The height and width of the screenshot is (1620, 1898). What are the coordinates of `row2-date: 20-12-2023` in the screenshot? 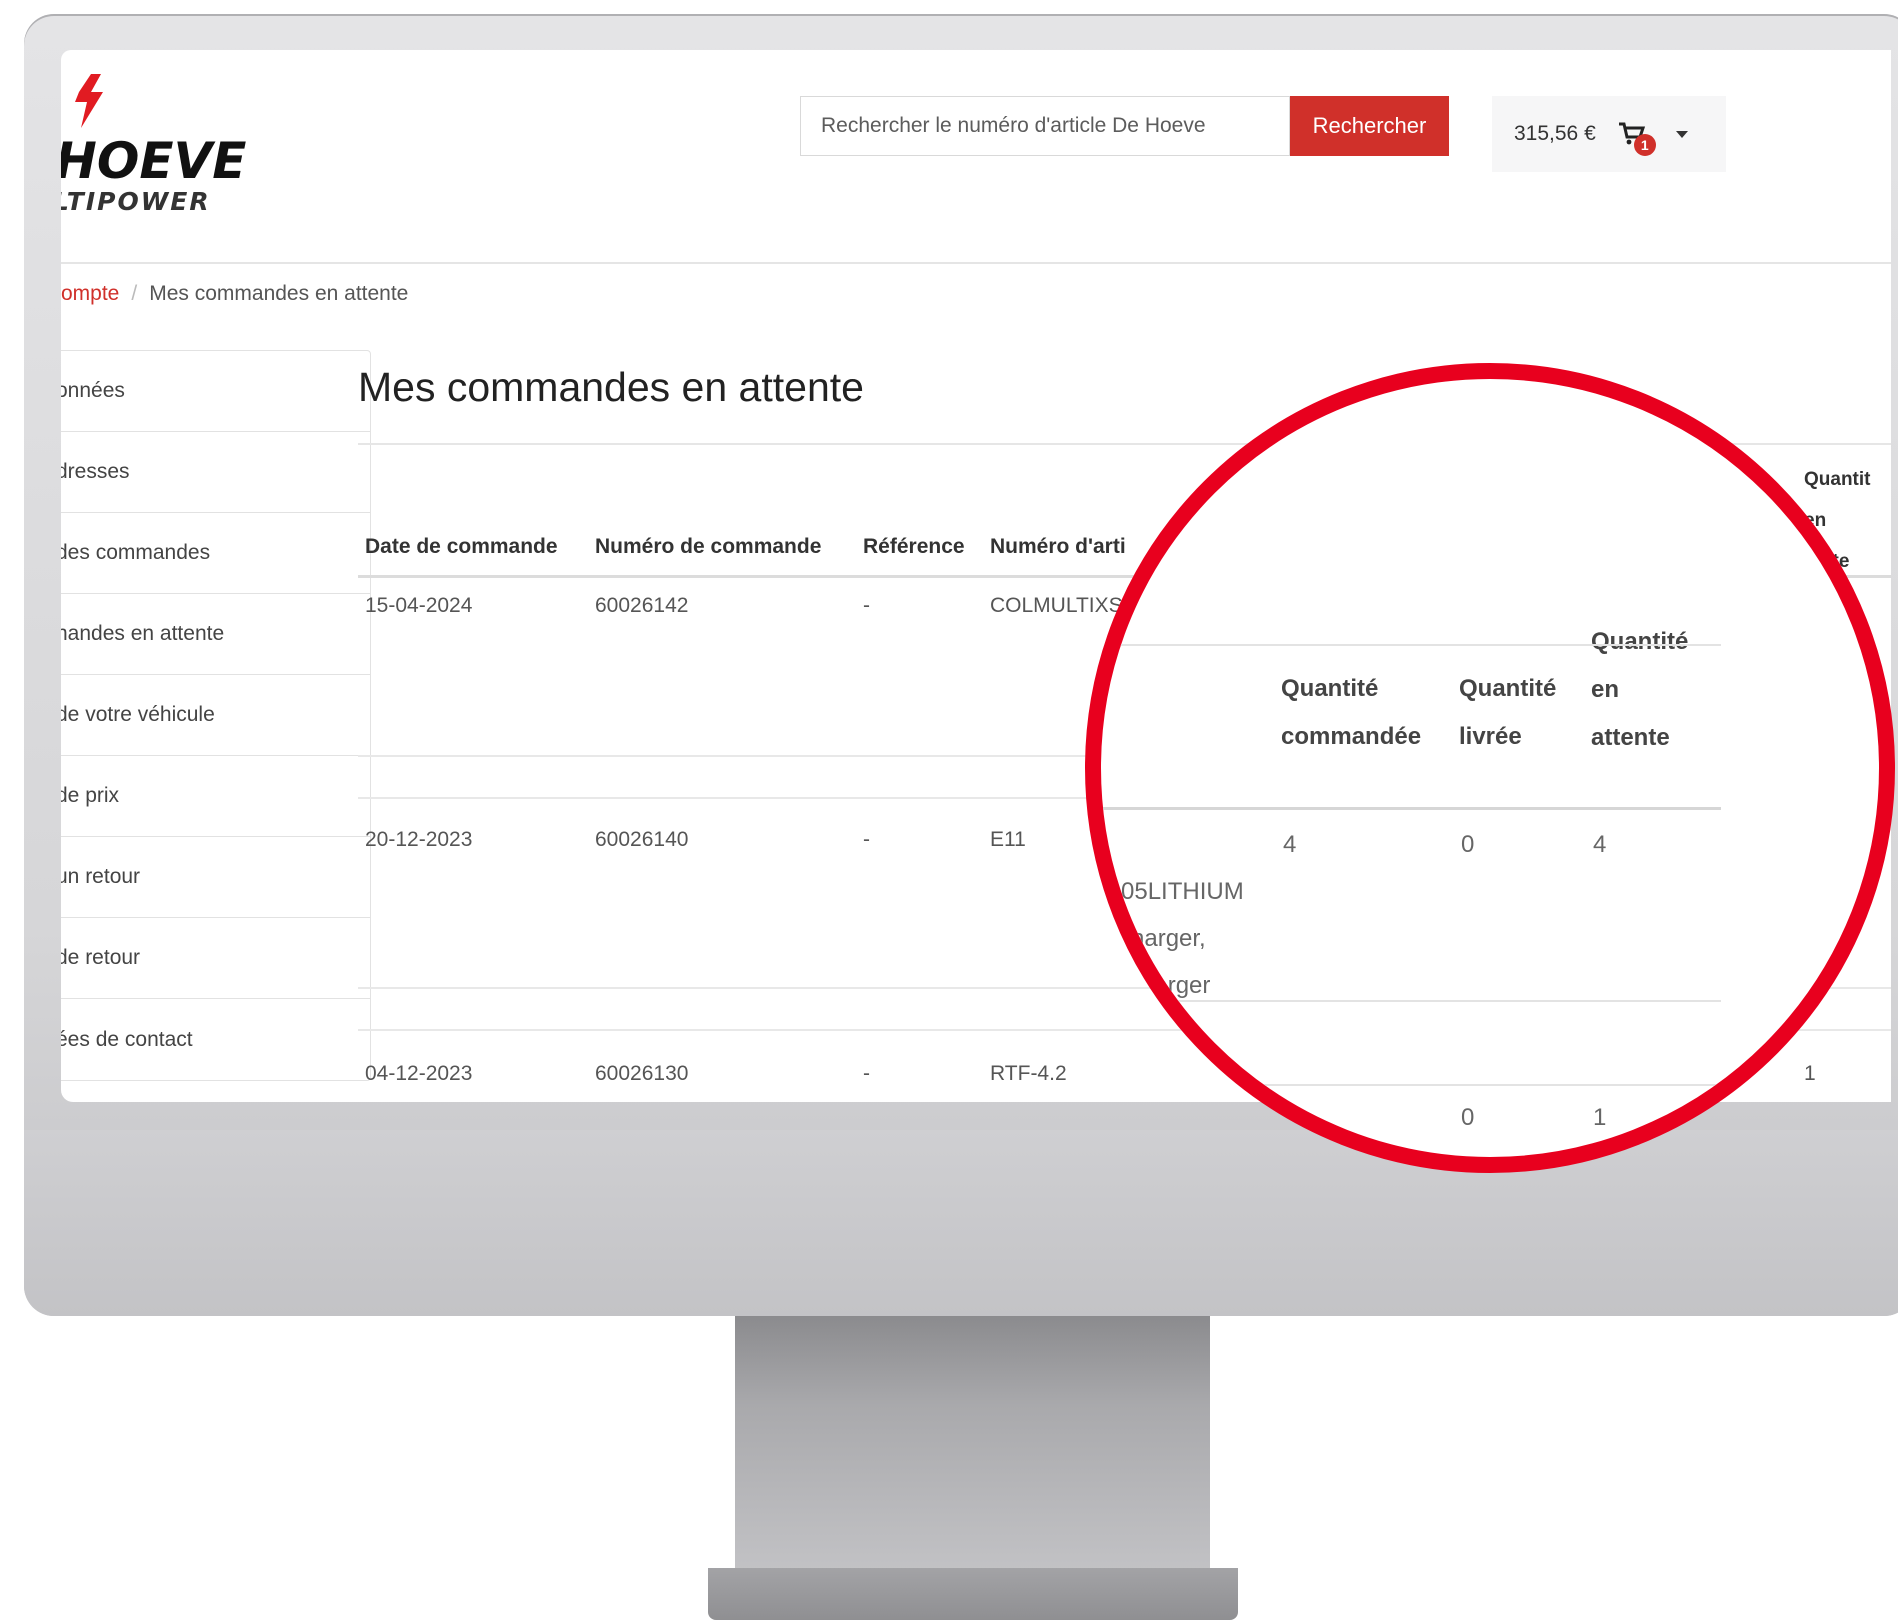 It's located at (419, 839).